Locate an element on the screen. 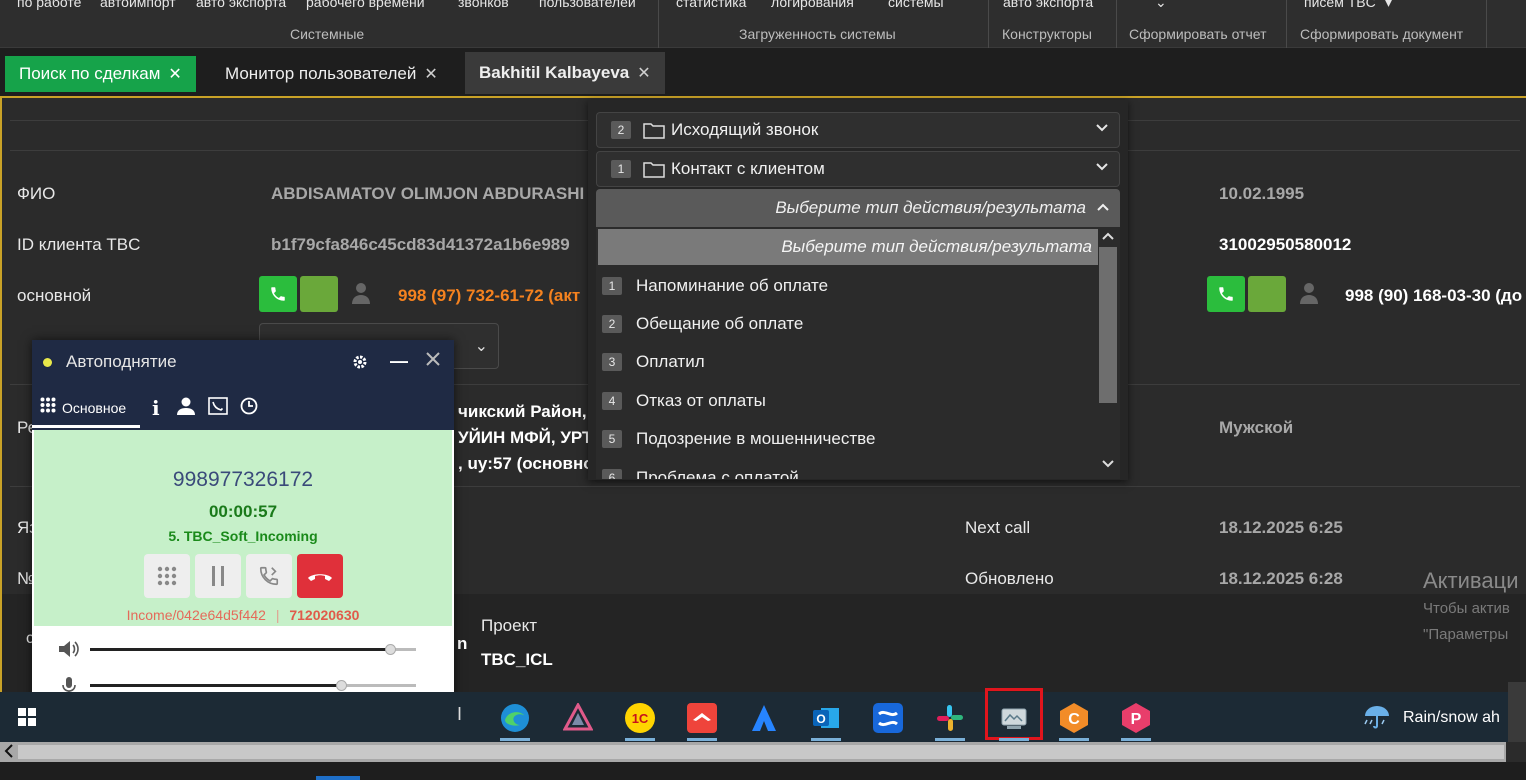 The image size is (1526, 780). atlassian-icon is located at coordinates (764, 718).